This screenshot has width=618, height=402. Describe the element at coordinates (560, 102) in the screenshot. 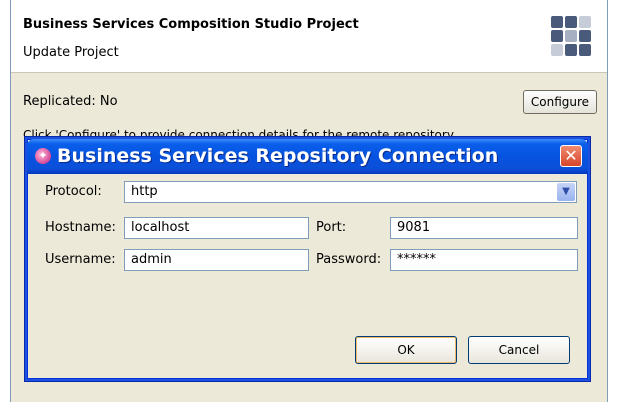

I see `configure-button: Configure` at that location.